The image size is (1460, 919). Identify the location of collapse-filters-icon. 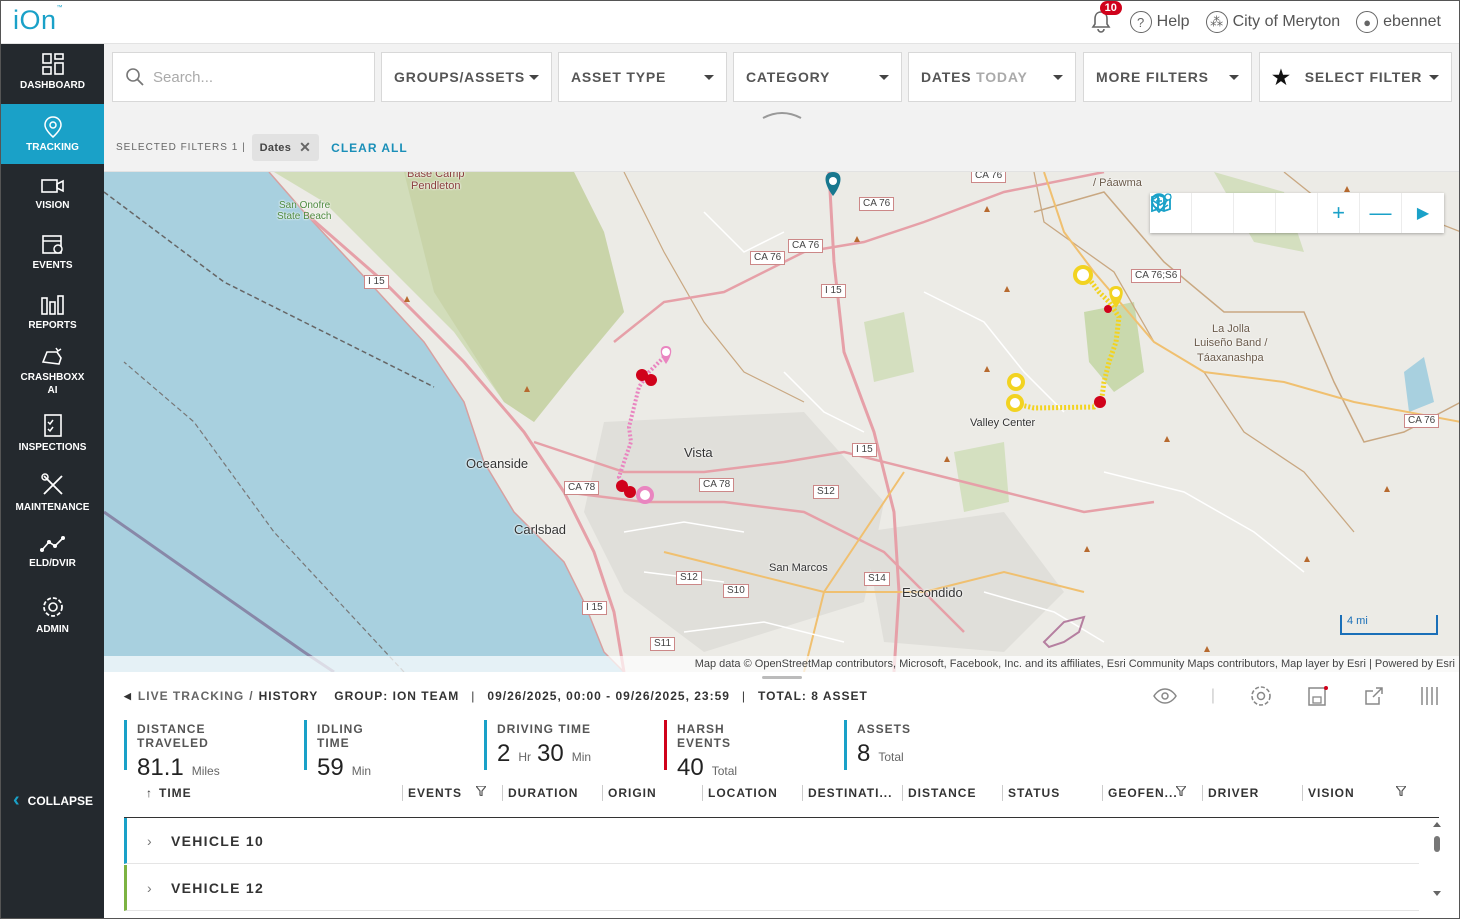
(782, 115).